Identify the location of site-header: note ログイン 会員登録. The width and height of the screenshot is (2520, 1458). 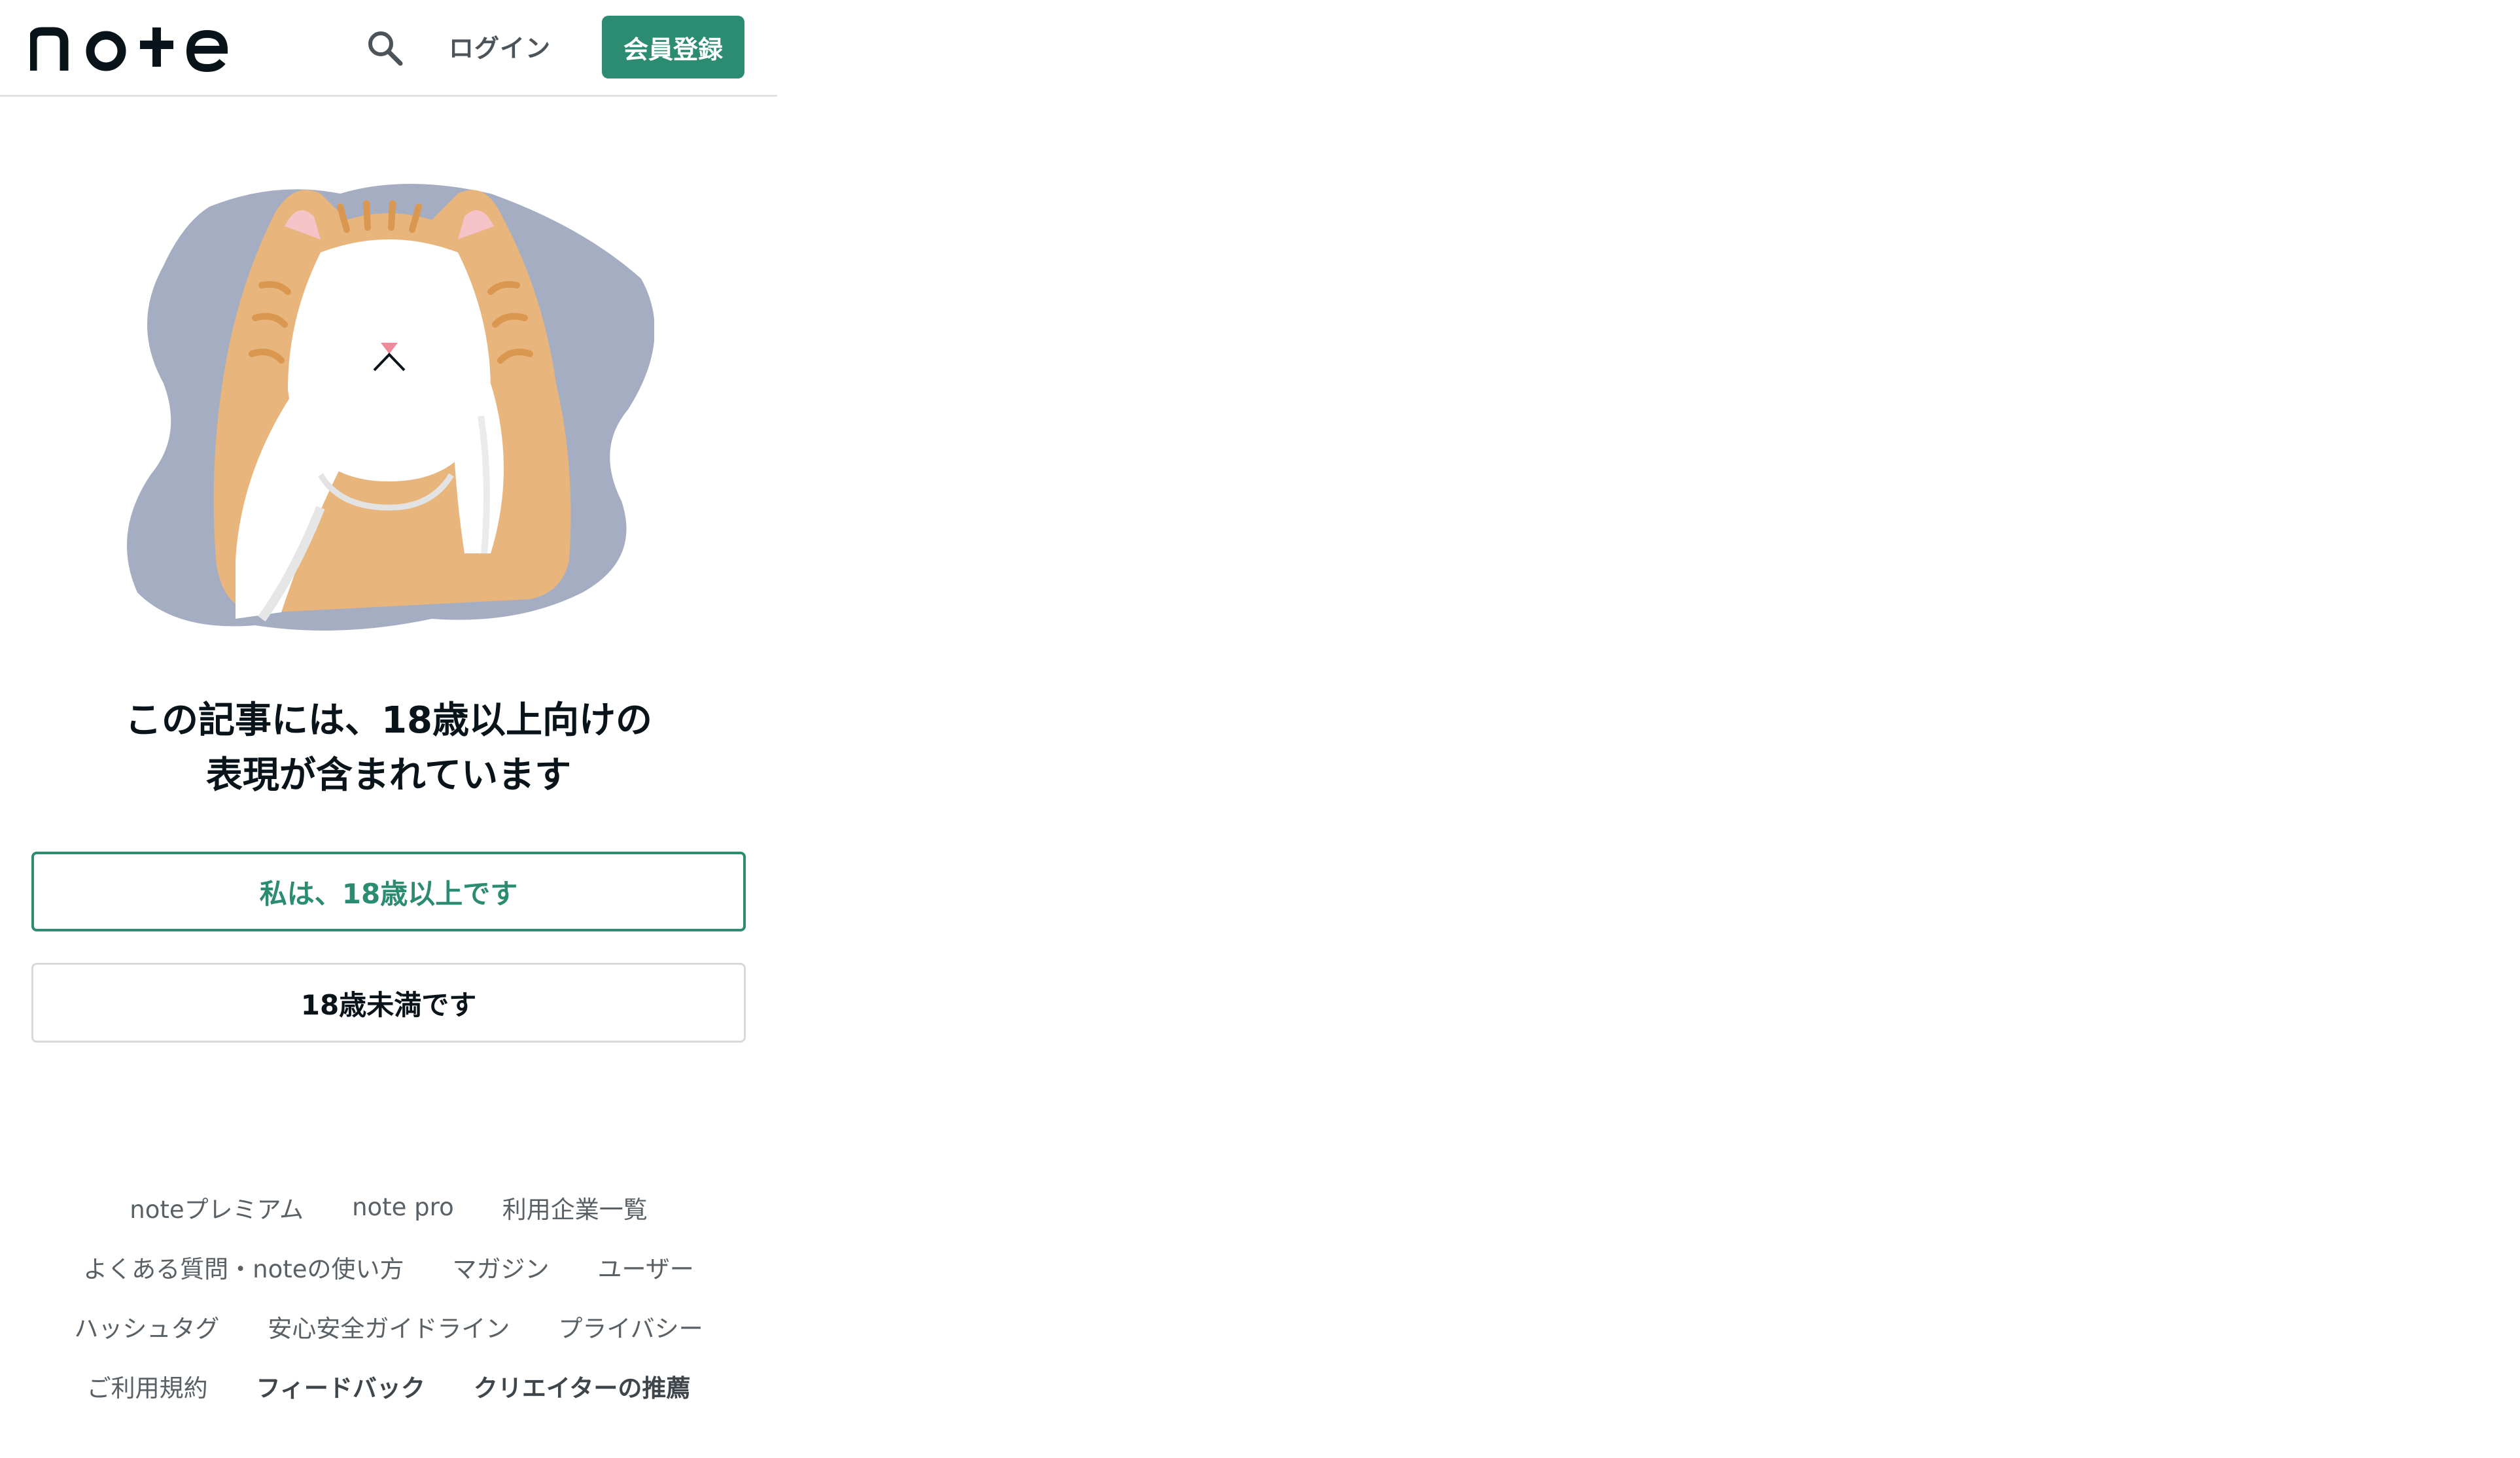
(388, 48).